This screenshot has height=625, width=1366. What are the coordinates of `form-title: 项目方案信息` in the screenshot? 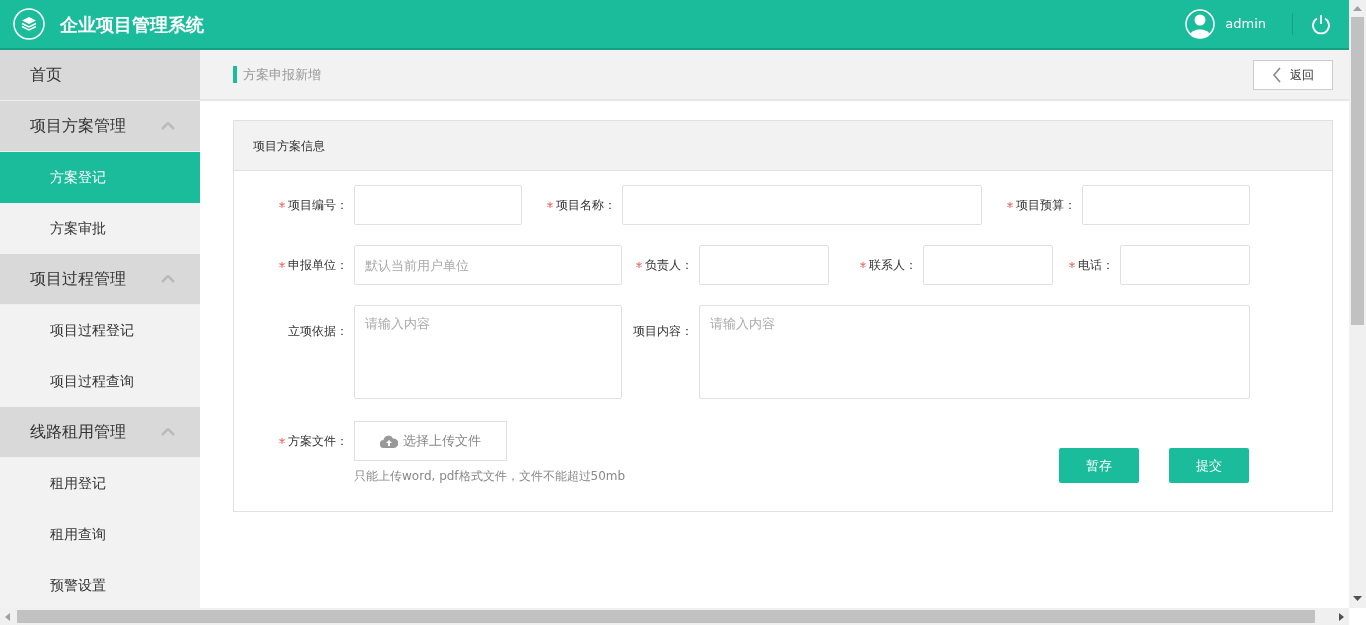 It's located at (289, 146).